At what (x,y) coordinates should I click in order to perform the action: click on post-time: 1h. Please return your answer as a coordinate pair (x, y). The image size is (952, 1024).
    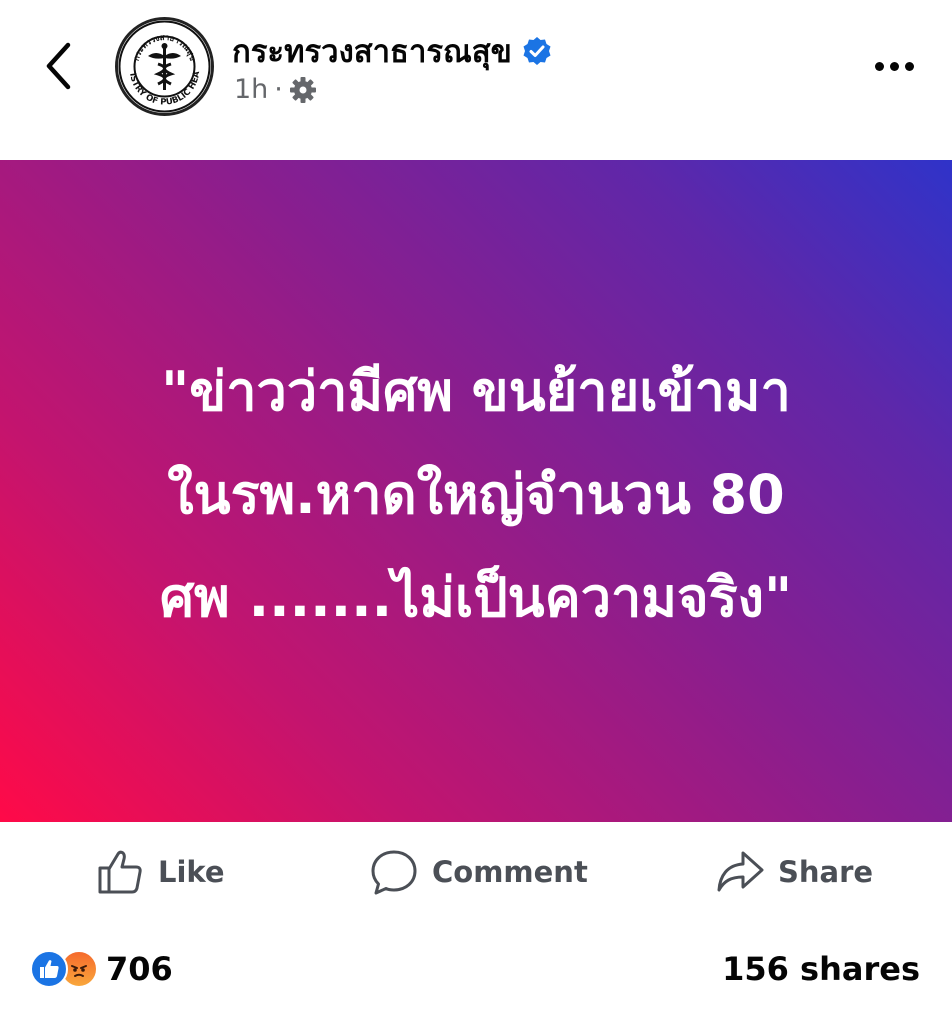
    Looking at the image, I should click on (251, 89).